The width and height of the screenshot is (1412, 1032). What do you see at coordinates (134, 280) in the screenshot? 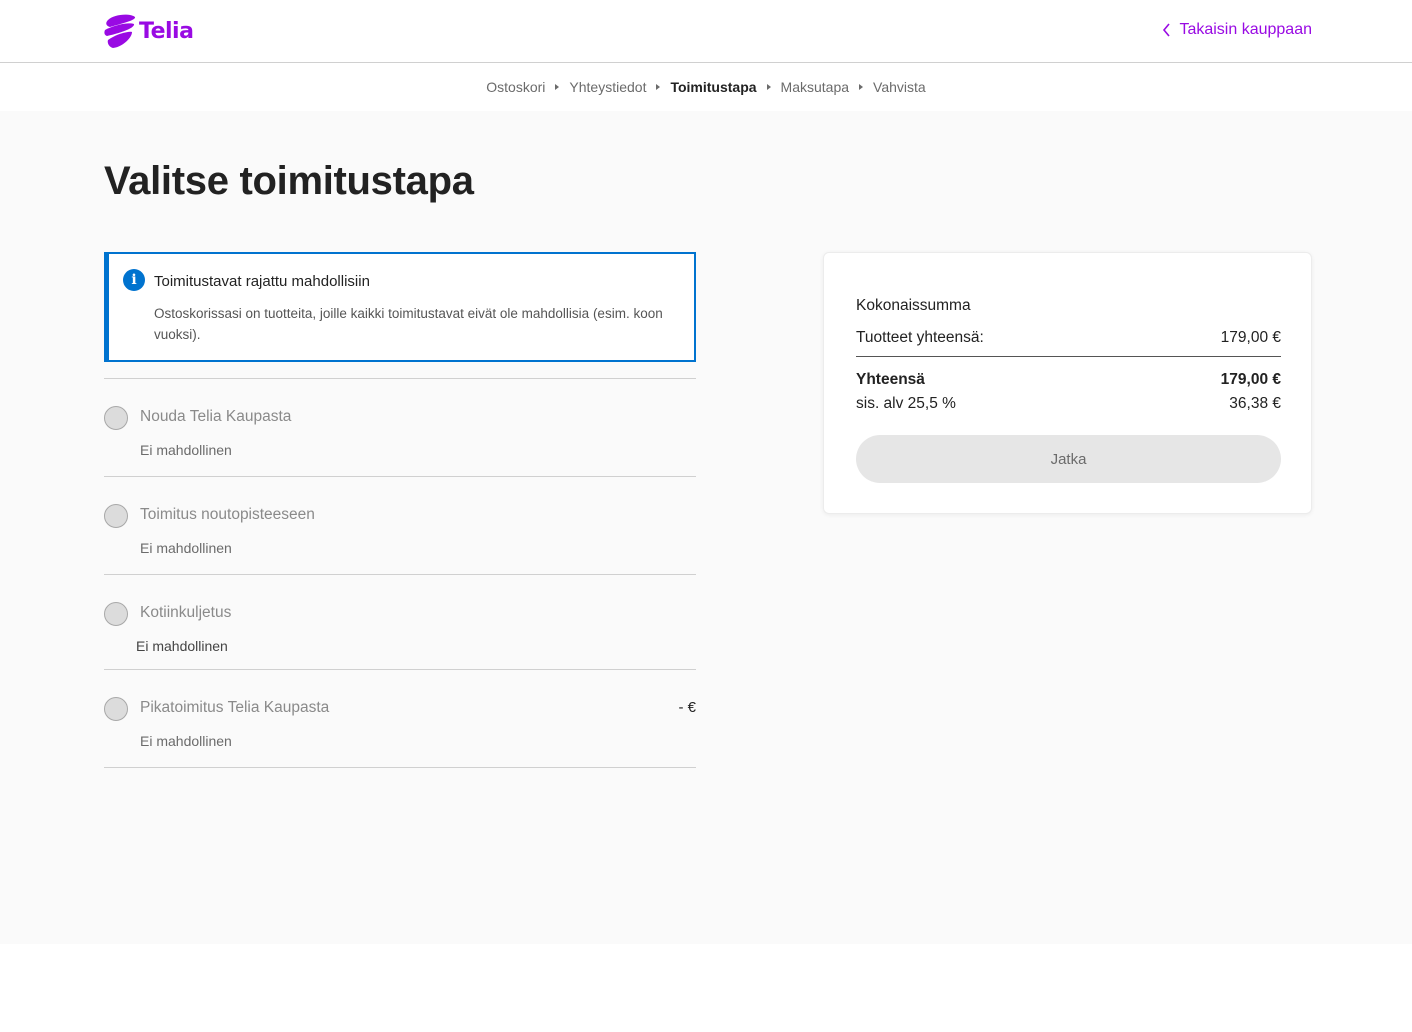
I see `info-icon: i` at bounding box center [134, 280].